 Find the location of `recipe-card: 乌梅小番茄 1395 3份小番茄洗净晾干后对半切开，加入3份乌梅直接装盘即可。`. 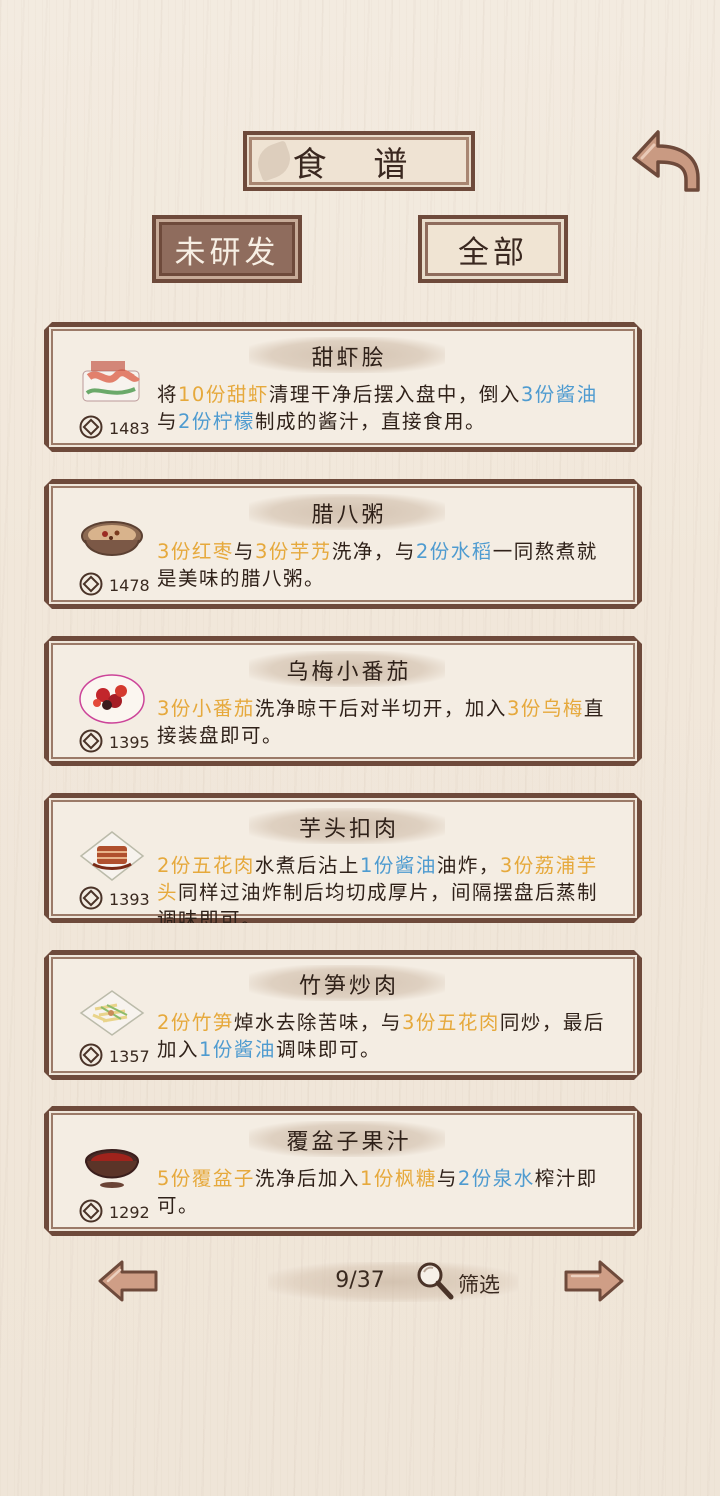

recipe-card: 乌梅小番茄 1395 3份小番茄洗净晾干后对半切开，加入3份乌梅直接装盘即可。 is located at coordinates (343, 701).